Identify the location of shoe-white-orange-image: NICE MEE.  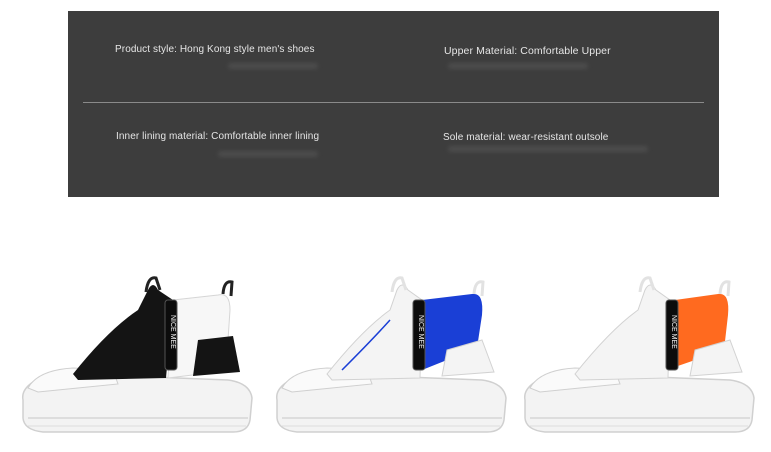
(639, 354).